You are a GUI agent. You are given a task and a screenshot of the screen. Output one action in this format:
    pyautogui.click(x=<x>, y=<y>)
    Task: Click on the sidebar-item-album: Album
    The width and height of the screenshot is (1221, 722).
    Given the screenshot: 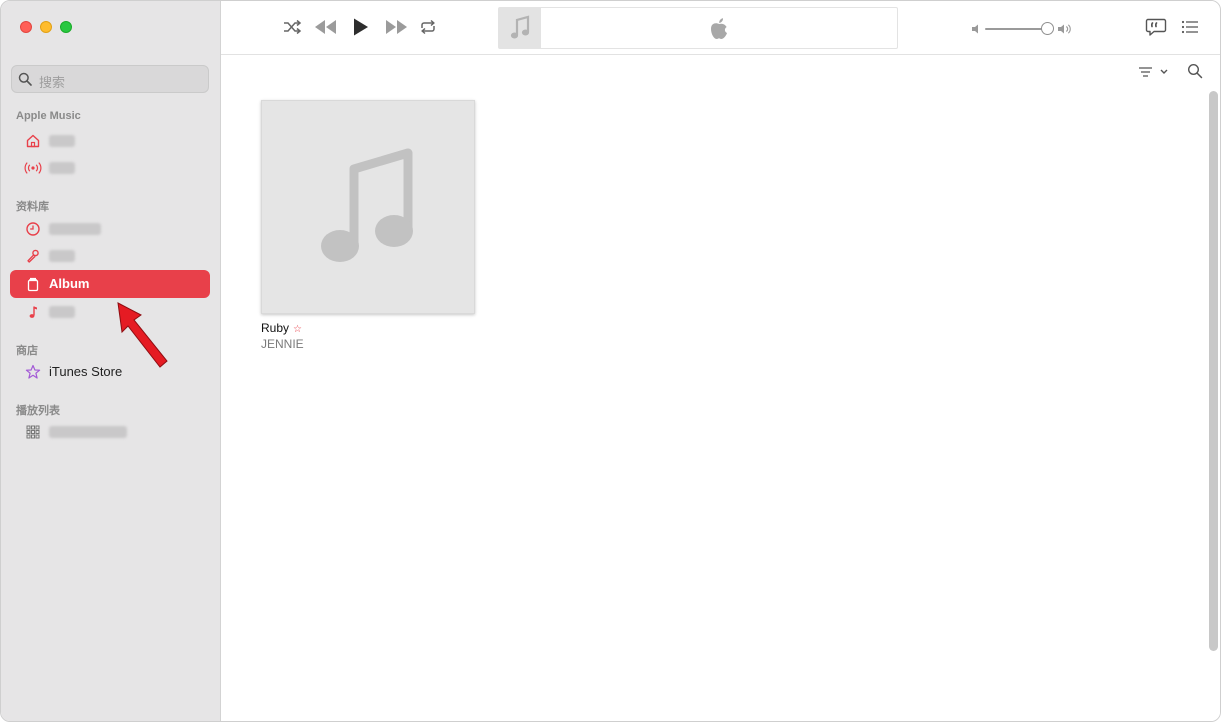 What is the action you would take?
    pyautogui.click(x=110, y=284)
    